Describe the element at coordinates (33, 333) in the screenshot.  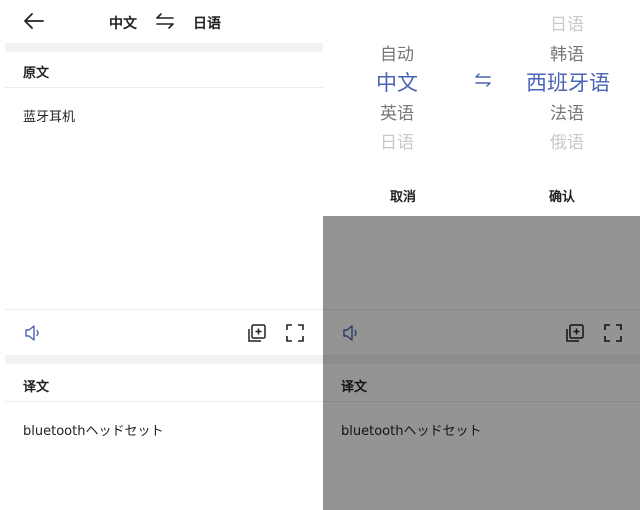
I see `speaker-icon` at that location.